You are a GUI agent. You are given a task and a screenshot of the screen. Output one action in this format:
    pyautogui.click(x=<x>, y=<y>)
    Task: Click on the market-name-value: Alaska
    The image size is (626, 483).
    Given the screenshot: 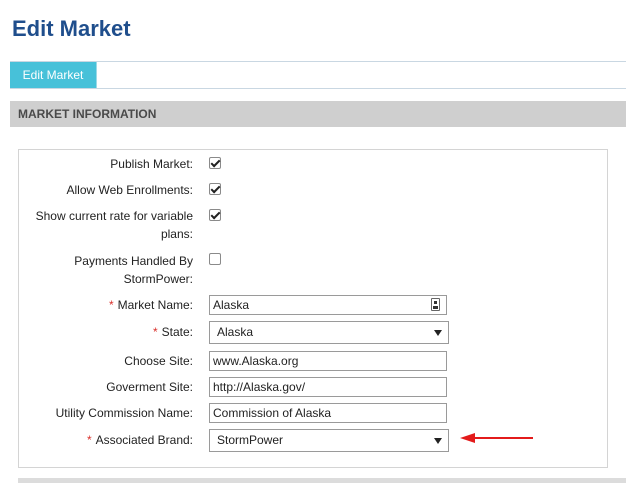 What is the action you would take?
    pyautogui.click(x=231, y=305)
    